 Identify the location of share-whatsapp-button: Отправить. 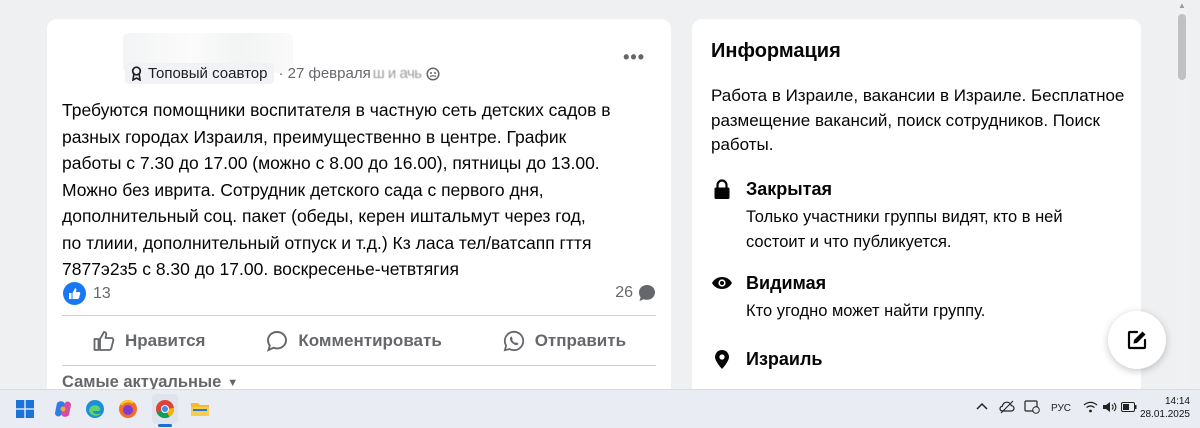
(564, 341).